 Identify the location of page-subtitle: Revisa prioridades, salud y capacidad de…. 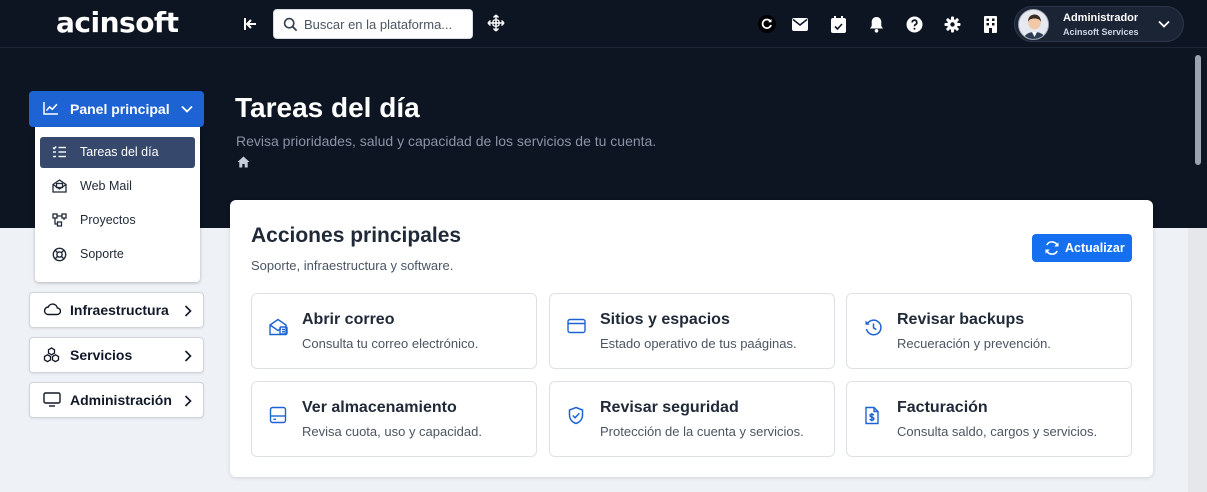
(446, 141).